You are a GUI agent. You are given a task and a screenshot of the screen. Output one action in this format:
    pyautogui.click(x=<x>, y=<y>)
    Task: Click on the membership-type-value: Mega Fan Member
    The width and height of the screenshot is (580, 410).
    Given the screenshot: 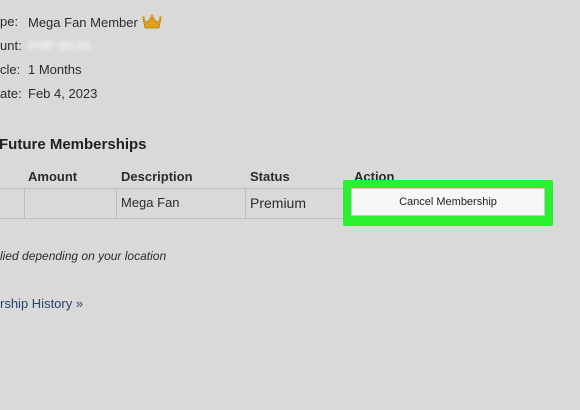 What is the action you would take?
    pyautogui.click(x=95, y=23)
    